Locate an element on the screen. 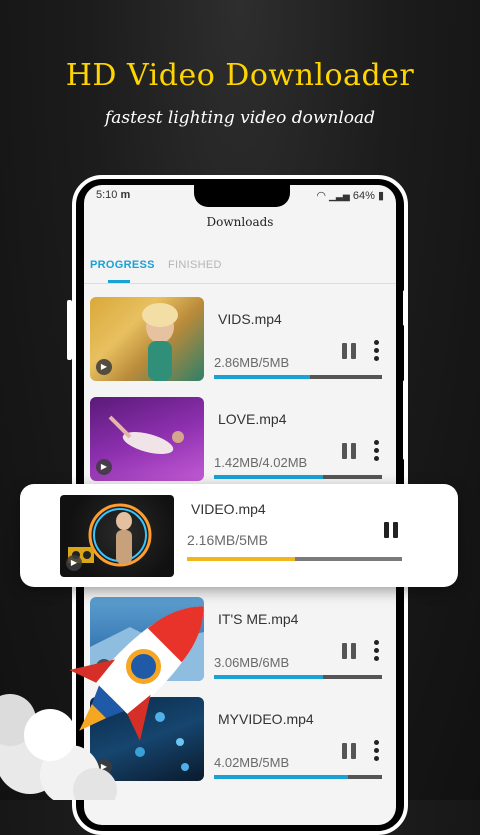 The image size is (480, 835). phone-side-button is located at coordinates (69, 330).